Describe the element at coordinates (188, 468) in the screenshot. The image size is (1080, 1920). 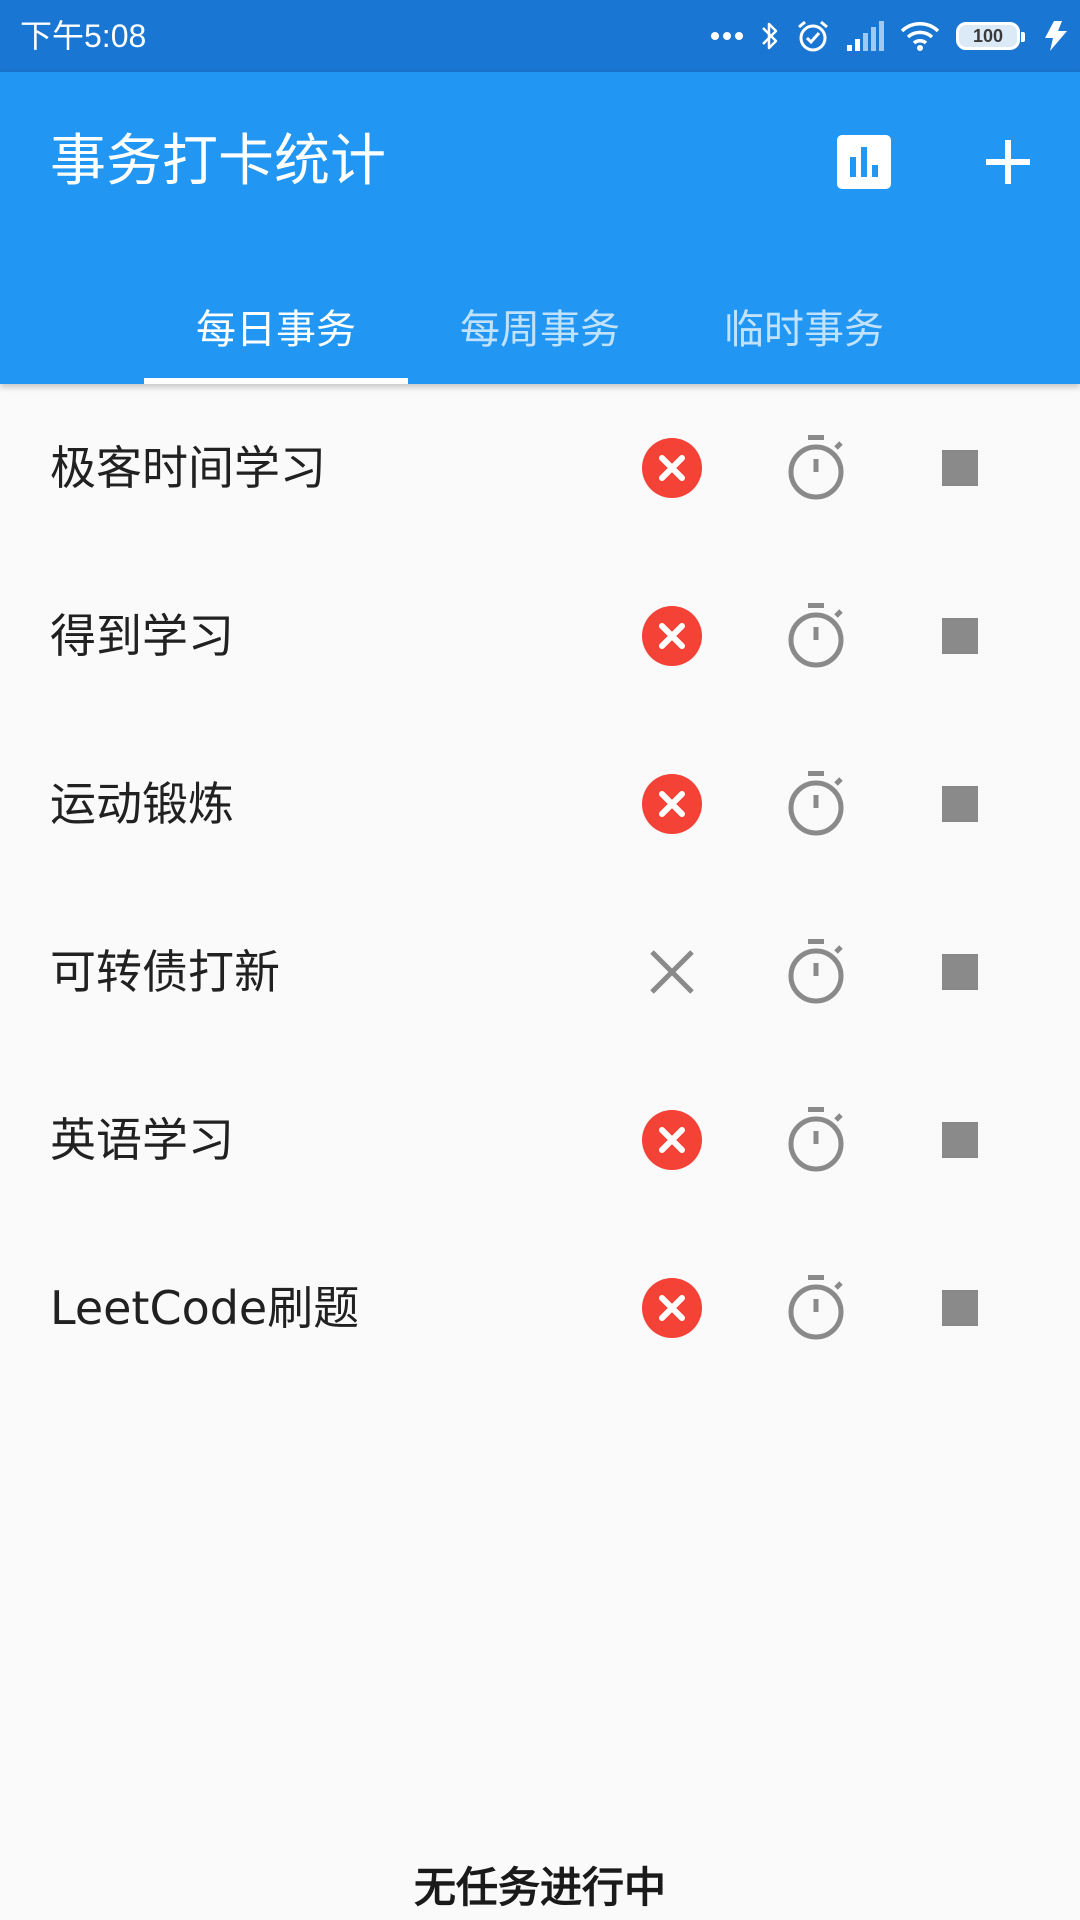
I see `task-name: 极客时间学习` at that location.